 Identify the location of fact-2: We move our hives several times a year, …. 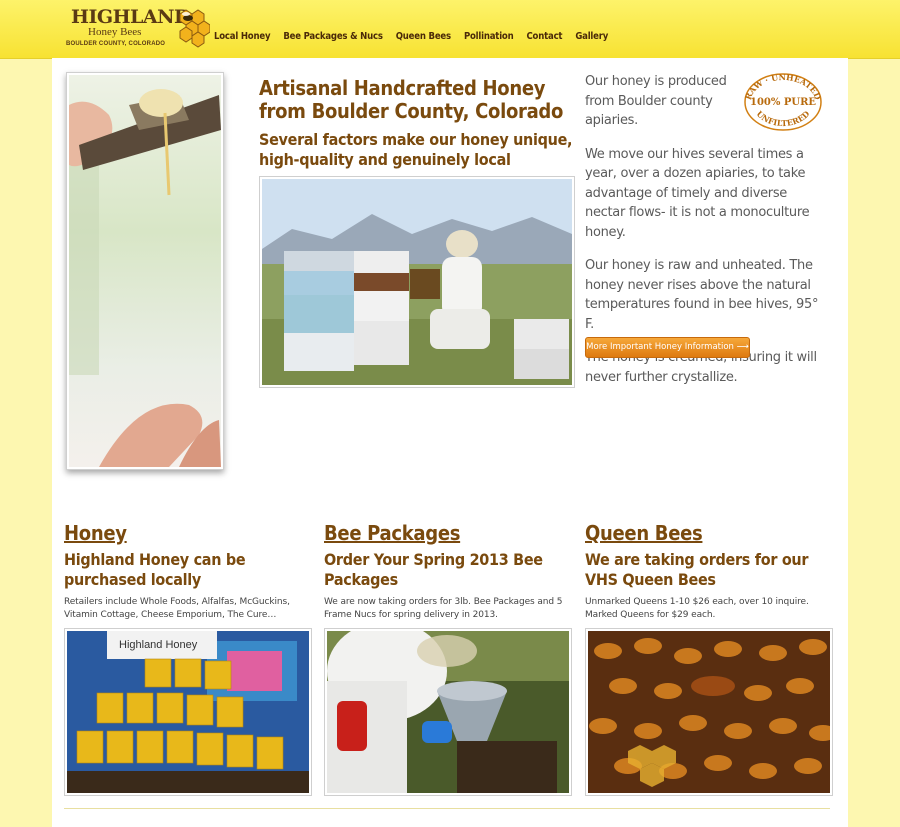
(697, 193).